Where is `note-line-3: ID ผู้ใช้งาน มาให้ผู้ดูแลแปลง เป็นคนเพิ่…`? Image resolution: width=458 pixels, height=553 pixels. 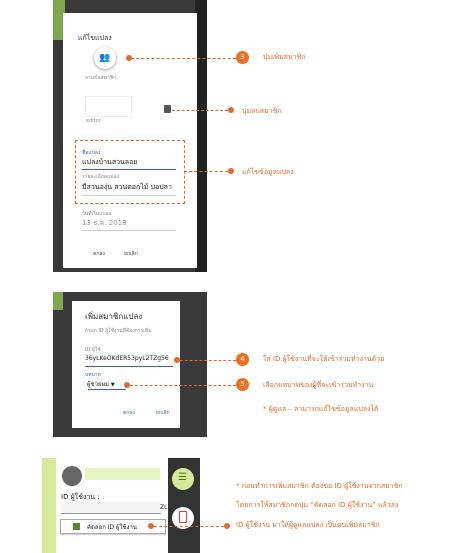 note-line-3: ID ผู้ใช้งาน มาให้ผู้ดูแลแปลง เป็นคนเพิ่… is located at coordinates (308, 525).